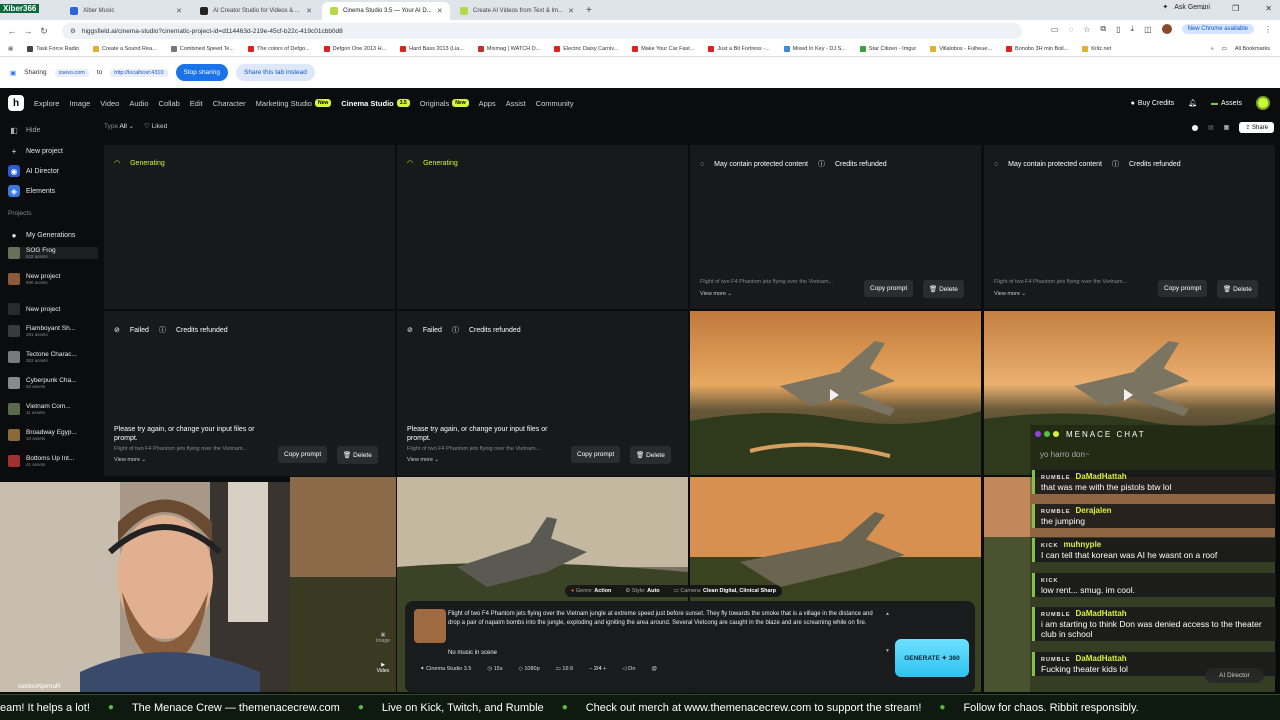 The width and height of the screenshot is (1280, 720). What do you see at coordinates (1256, 127) in the screenshot?
I see `share-button: ⇪ Share` at bounding box center [1256, 127].